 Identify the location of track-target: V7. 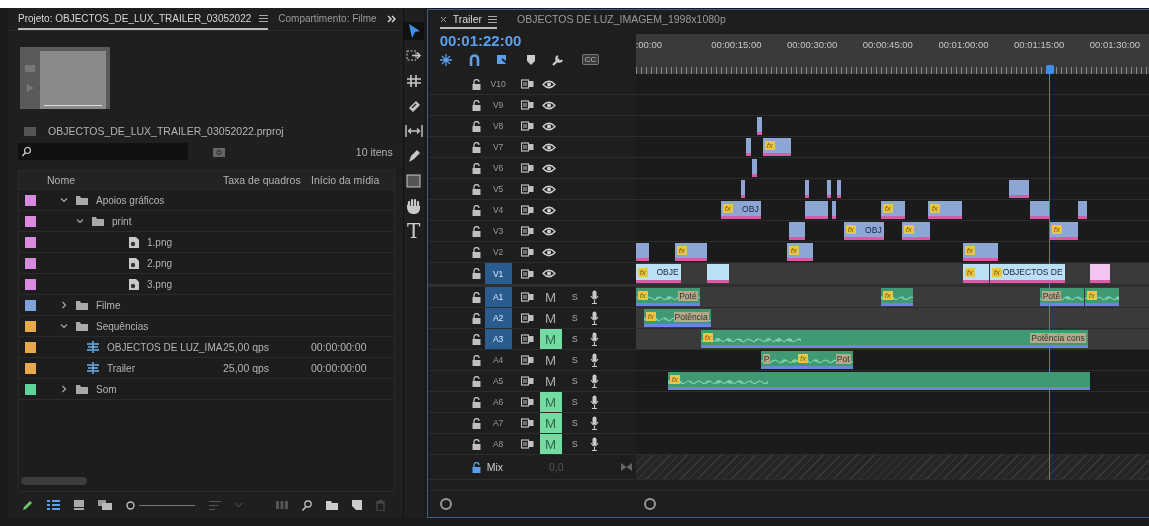
(498, 147).